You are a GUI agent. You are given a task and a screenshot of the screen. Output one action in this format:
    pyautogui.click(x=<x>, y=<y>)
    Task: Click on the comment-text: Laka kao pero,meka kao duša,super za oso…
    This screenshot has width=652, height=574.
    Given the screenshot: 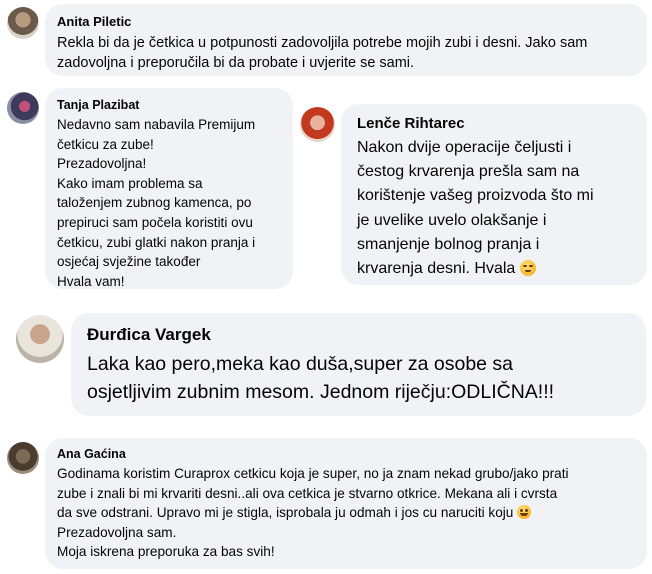 What is the action you would take?
    pyautogui.click(x=321, y=378)
    